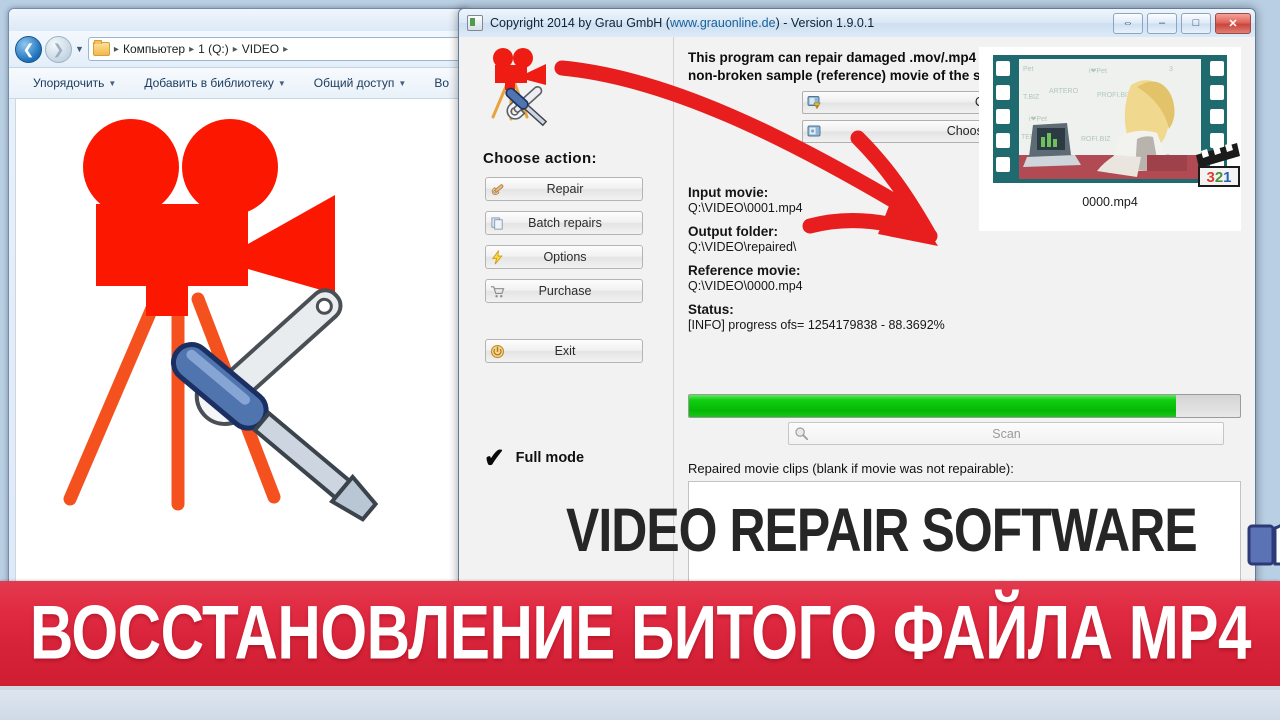 The width and height of the screenshot is (1280, 720). I want to click on video-repair-software-watermark: VIDEO REPAIR SOFTWARE, so click(923, 531).